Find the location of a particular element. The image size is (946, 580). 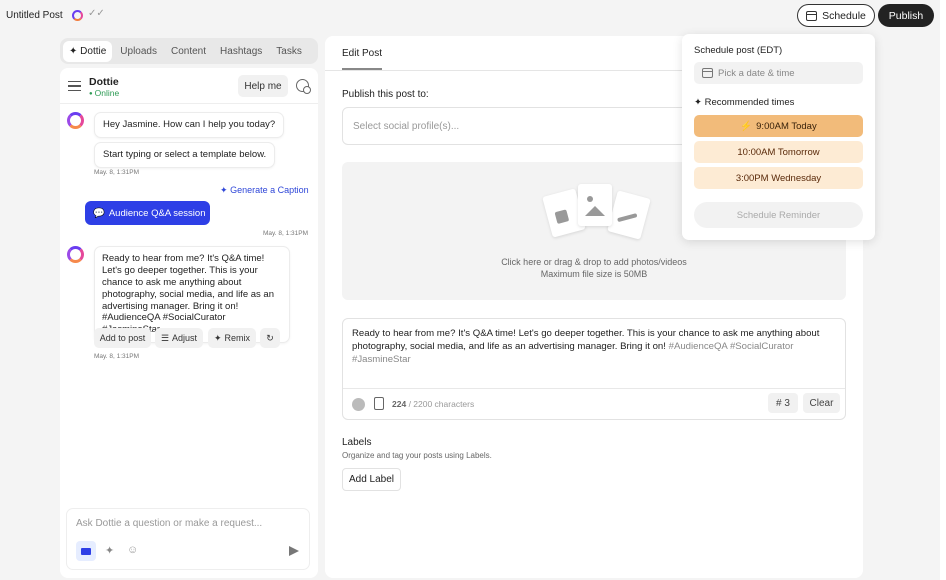

add-to-post-button: Add to post is located at coordinates (122, 338).